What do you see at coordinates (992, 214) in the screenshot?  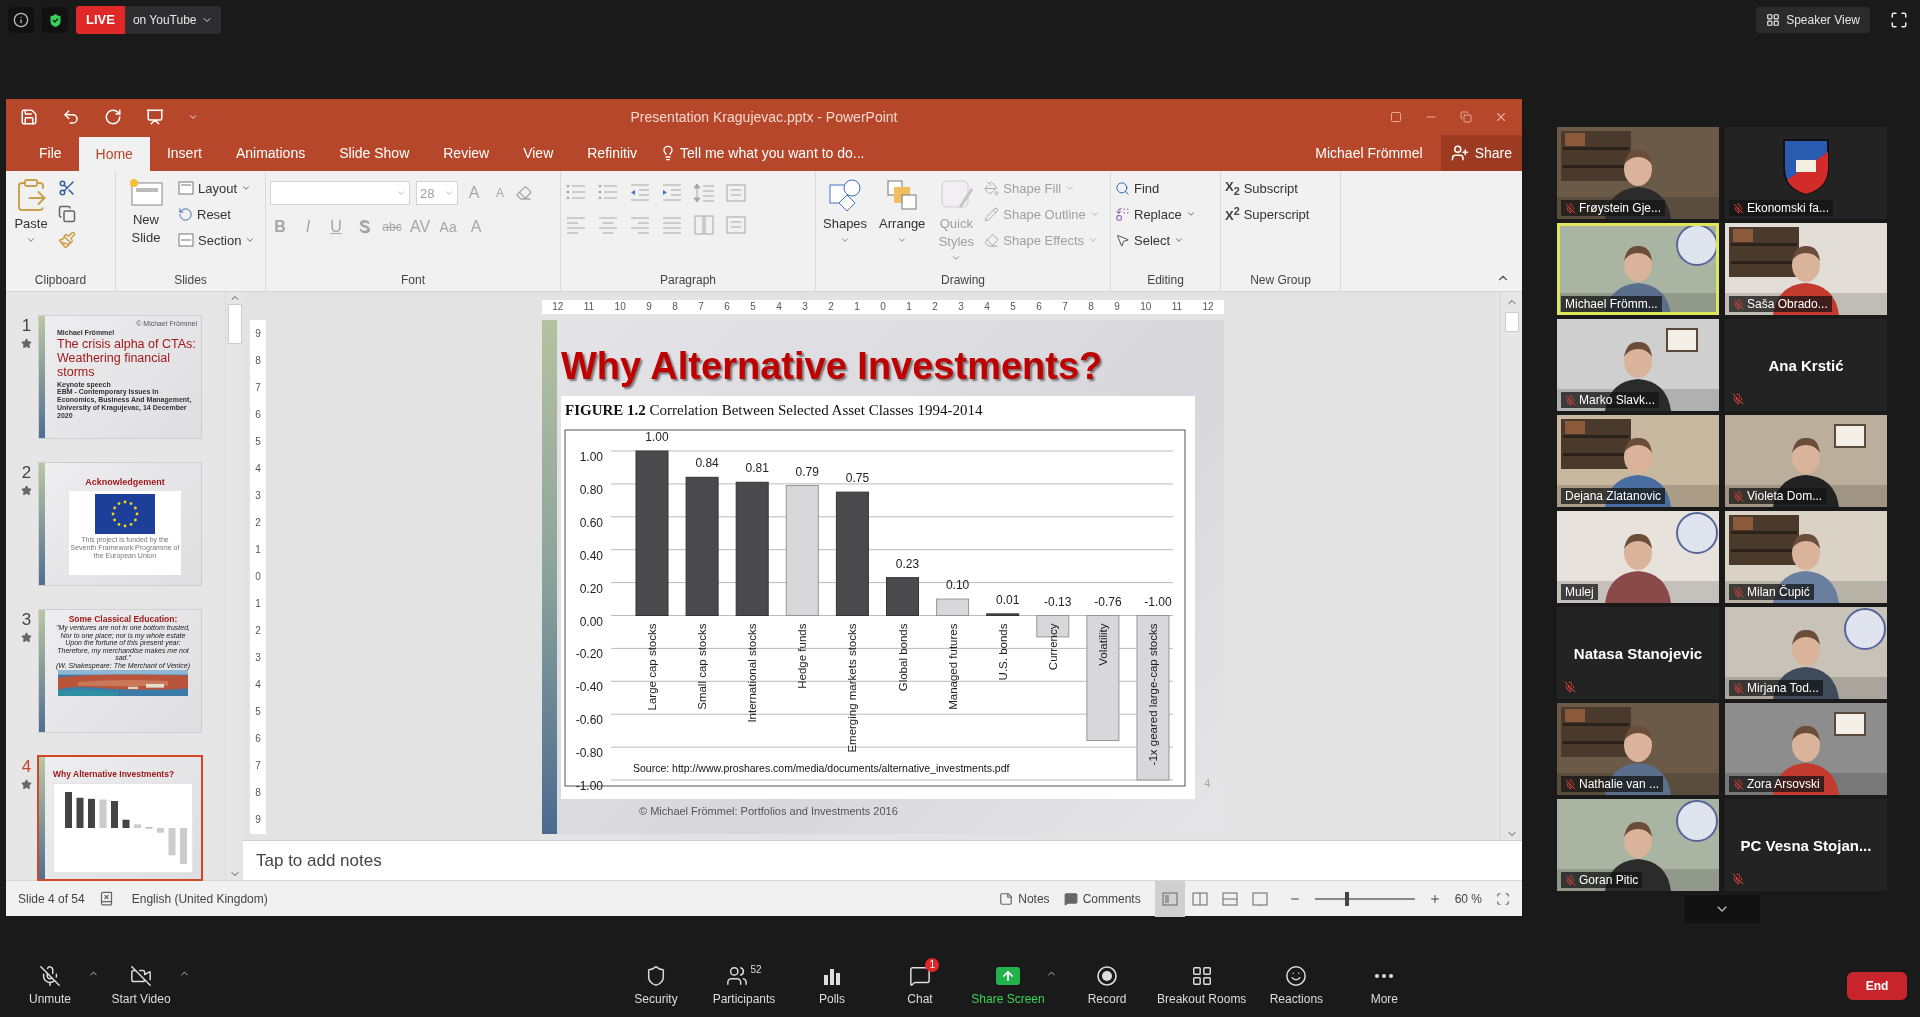 I see `pencil-icon` at bounding box center [992, 214].